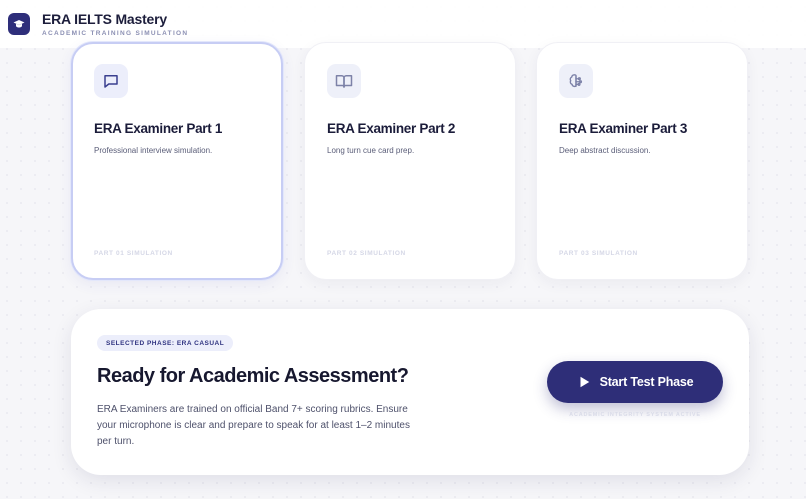 Image resolution: width=806 pixels, height=499 pixels. I want to click on app-title: ERA IELTS Mastery, so click(104, 19).